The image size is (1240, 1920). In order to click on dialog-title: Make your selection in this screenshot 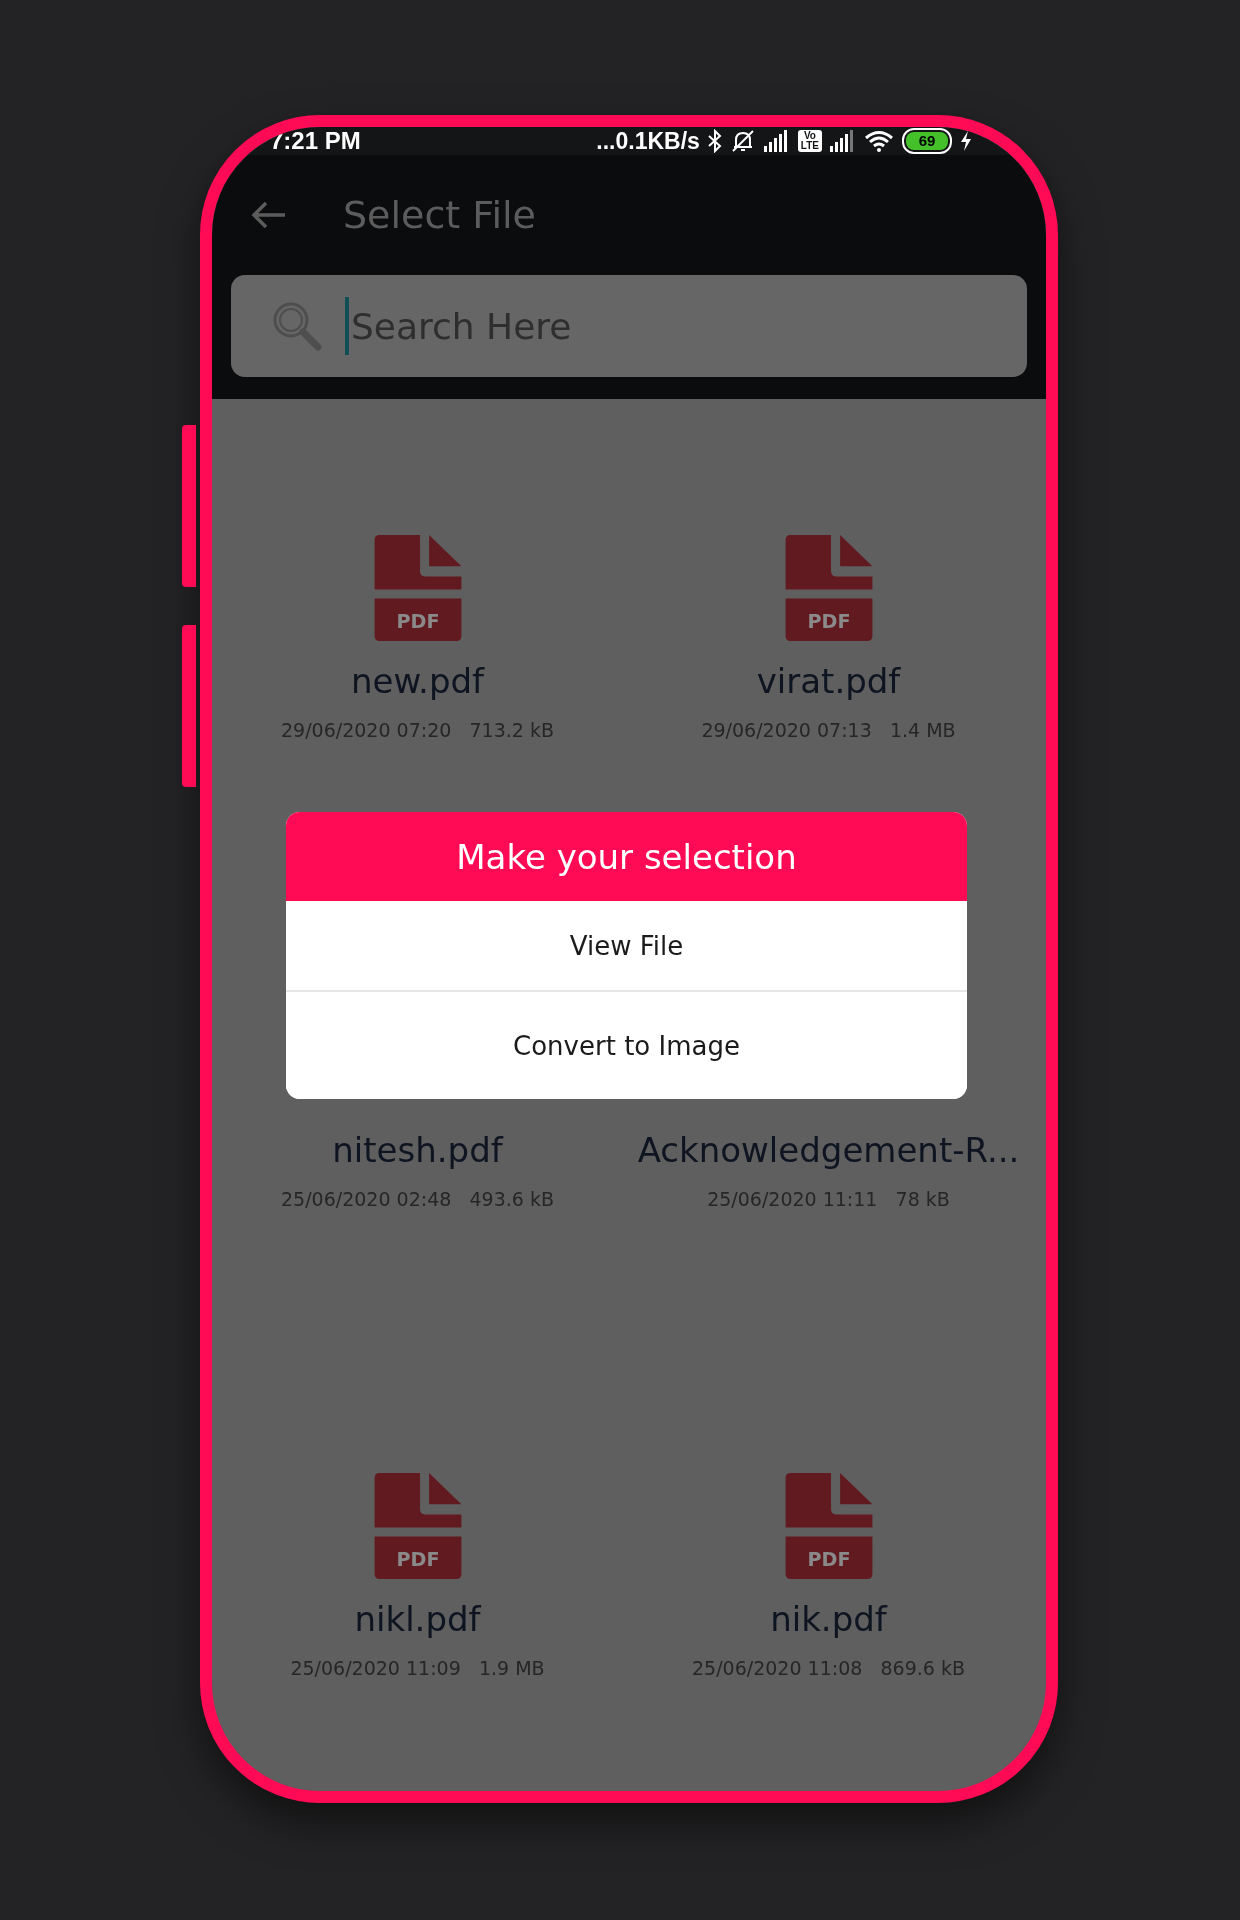, I will do `click(626, 856)`.